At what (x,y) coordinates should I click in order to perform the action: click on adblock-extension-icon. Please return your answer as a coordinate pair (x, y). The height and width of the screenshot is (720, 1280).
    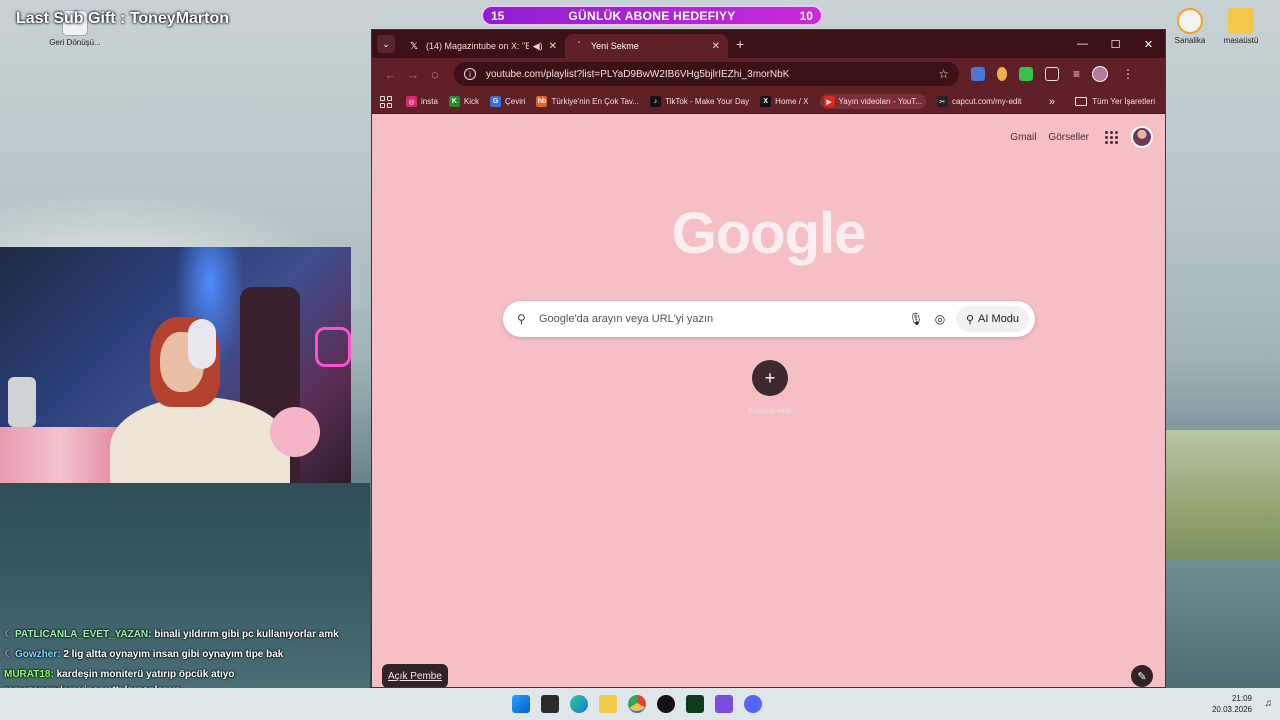
    Looking at the image, I should click on (1026, 74).